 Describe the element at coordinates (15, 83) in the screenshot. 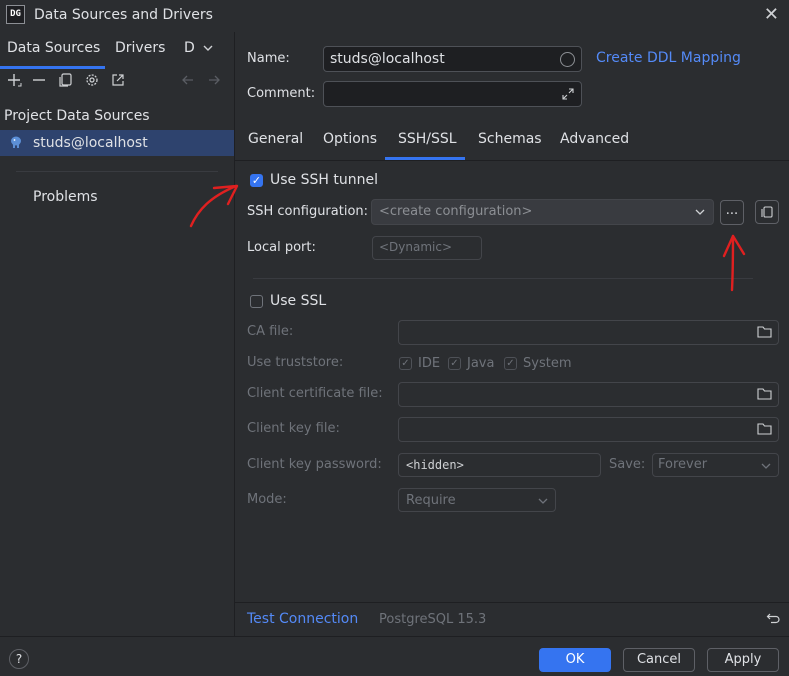

I see `add-icon` at that location.